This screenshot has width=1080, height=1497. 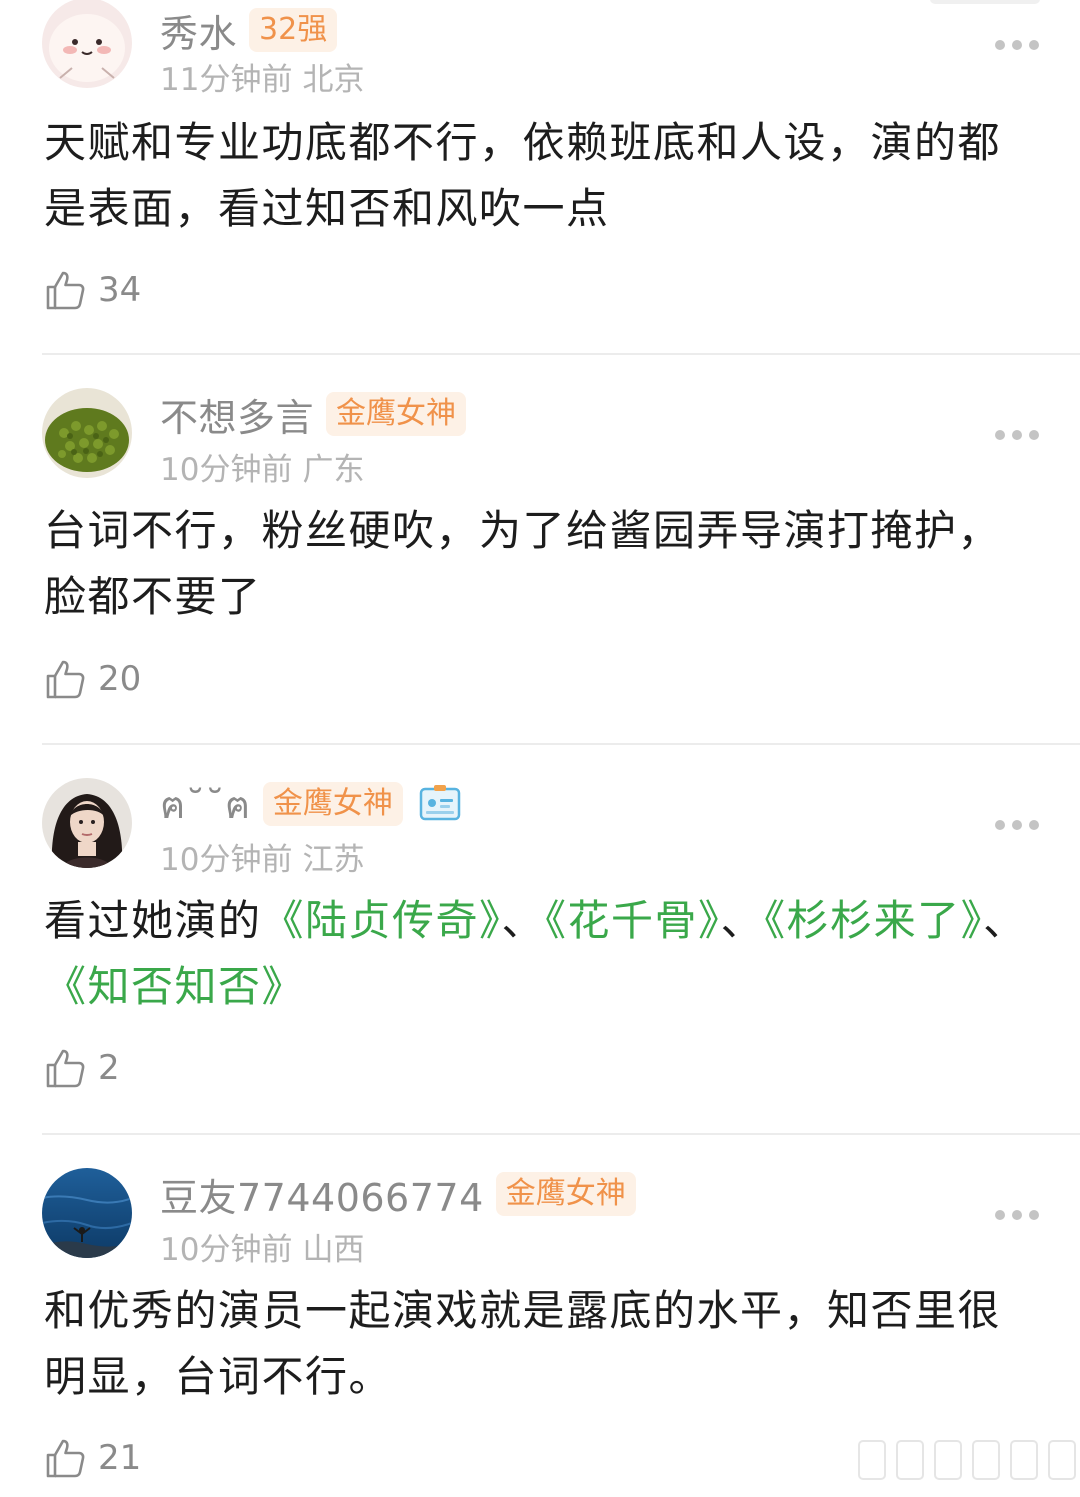 What do you see at coordinates (523, 563) in the screenshot?
I see `comment-text: 台词不行，粉丝硬吹，为了给酱园弄导演打掩护，脸都不要了` at bounding box center [523, 563].